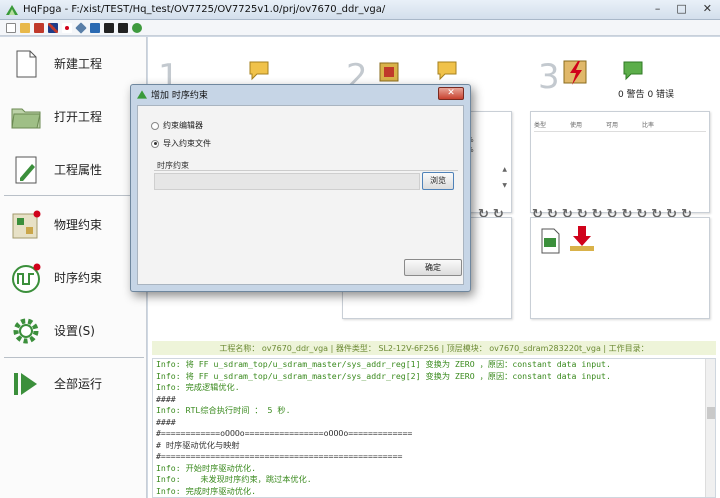 Image resolution: width=720 pixels, height=498 pixels. I want to click on constraint-file-path-input, so click(287, 181).